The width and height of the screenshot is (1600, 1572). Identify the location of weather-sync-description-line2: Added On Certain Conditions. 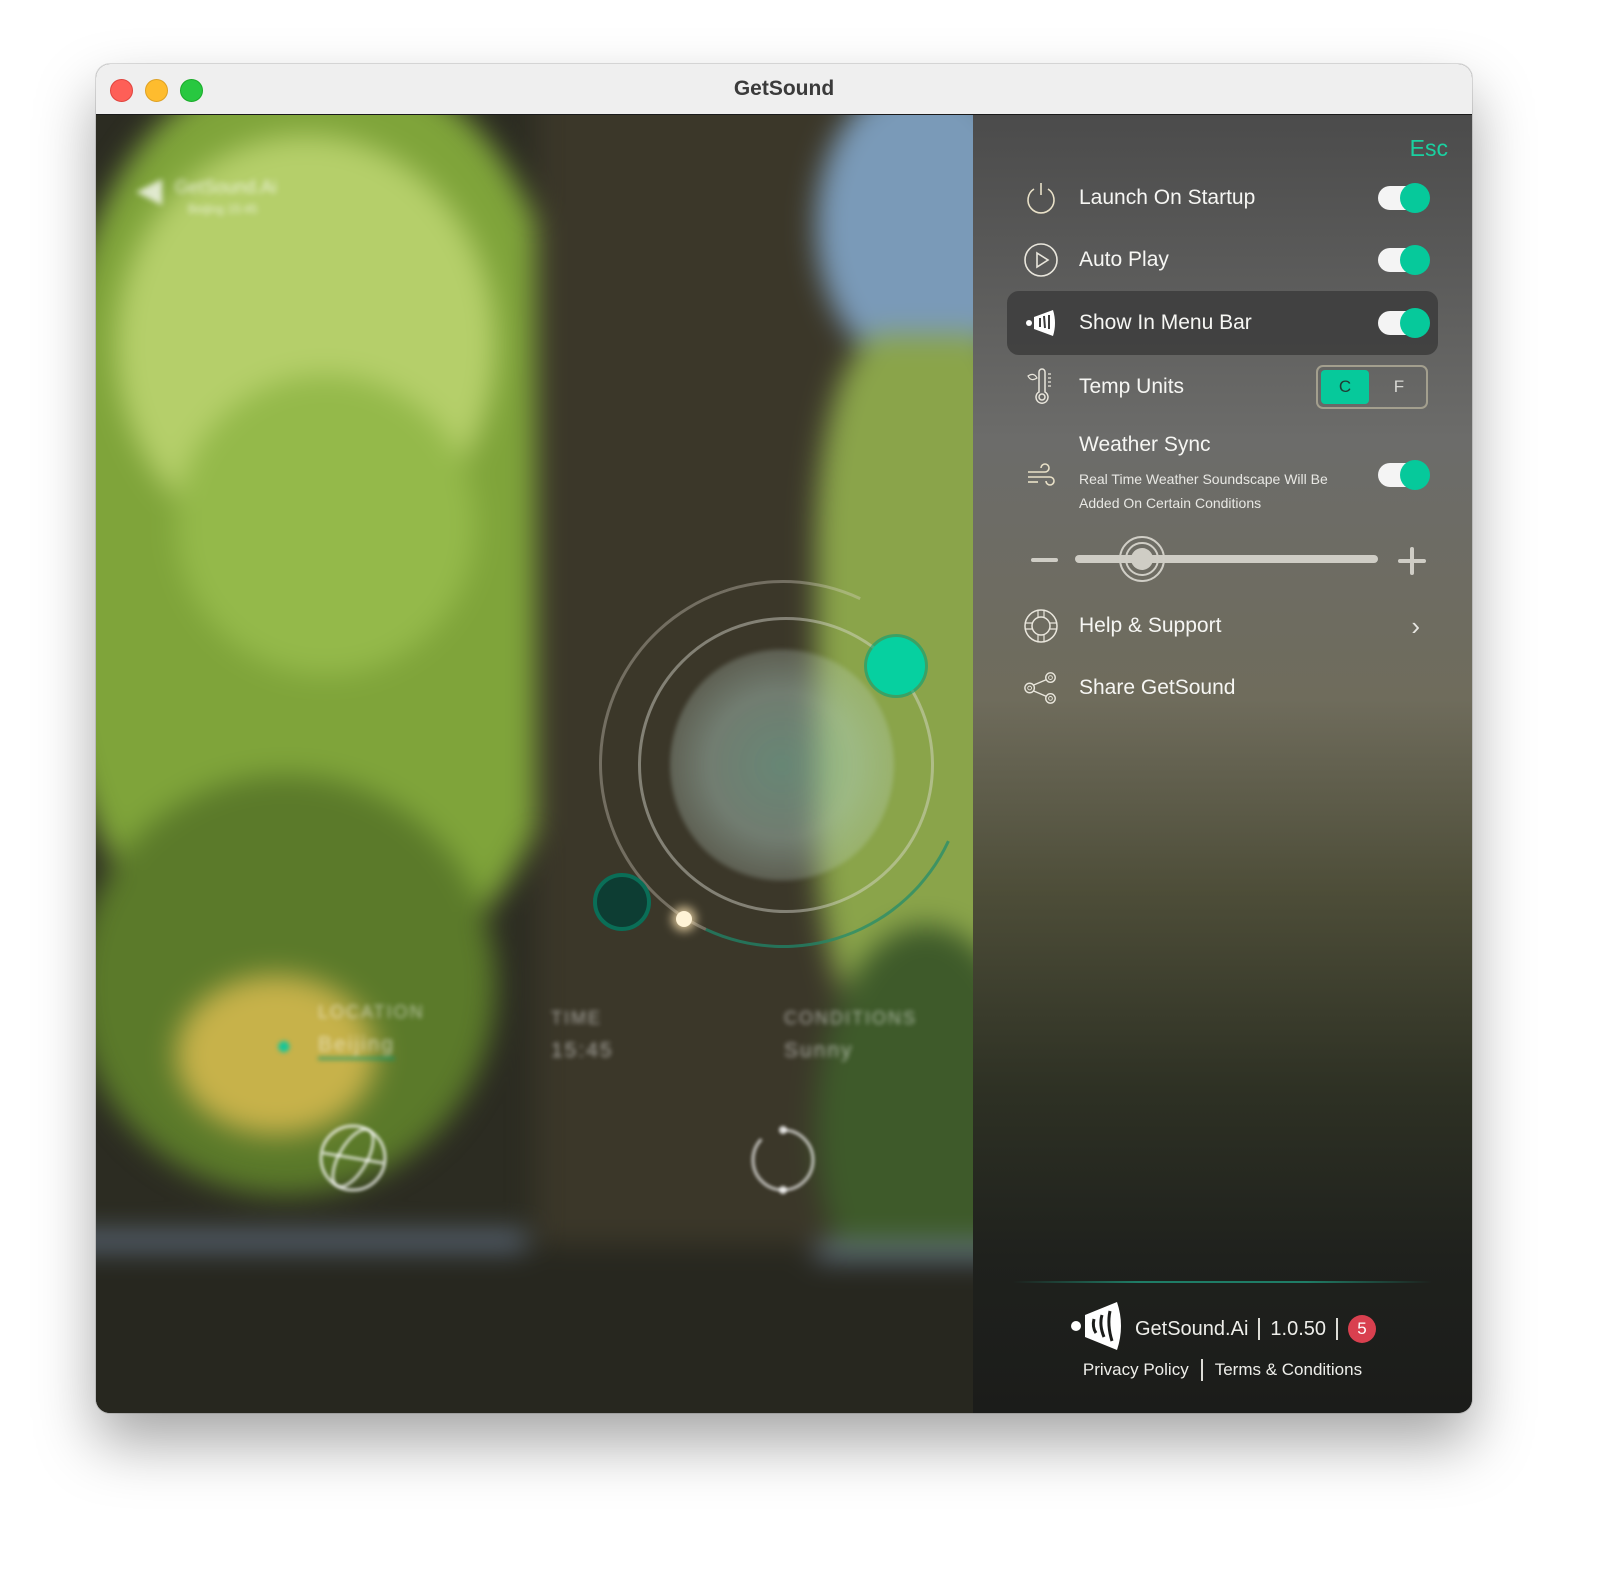
(1170, 503).